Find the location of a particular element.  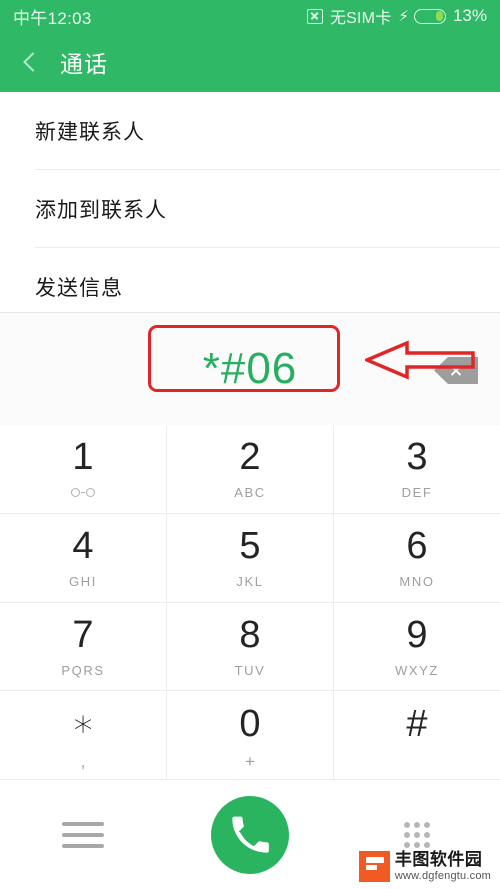

watermark: 丰图软件园 www.dgfengtu.com is located at coordinates (424, 866).